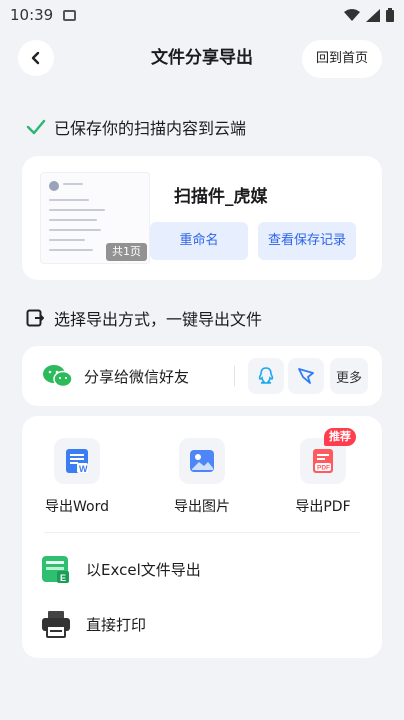  I want to click on rename-button: 重命名, so click(199, 241).